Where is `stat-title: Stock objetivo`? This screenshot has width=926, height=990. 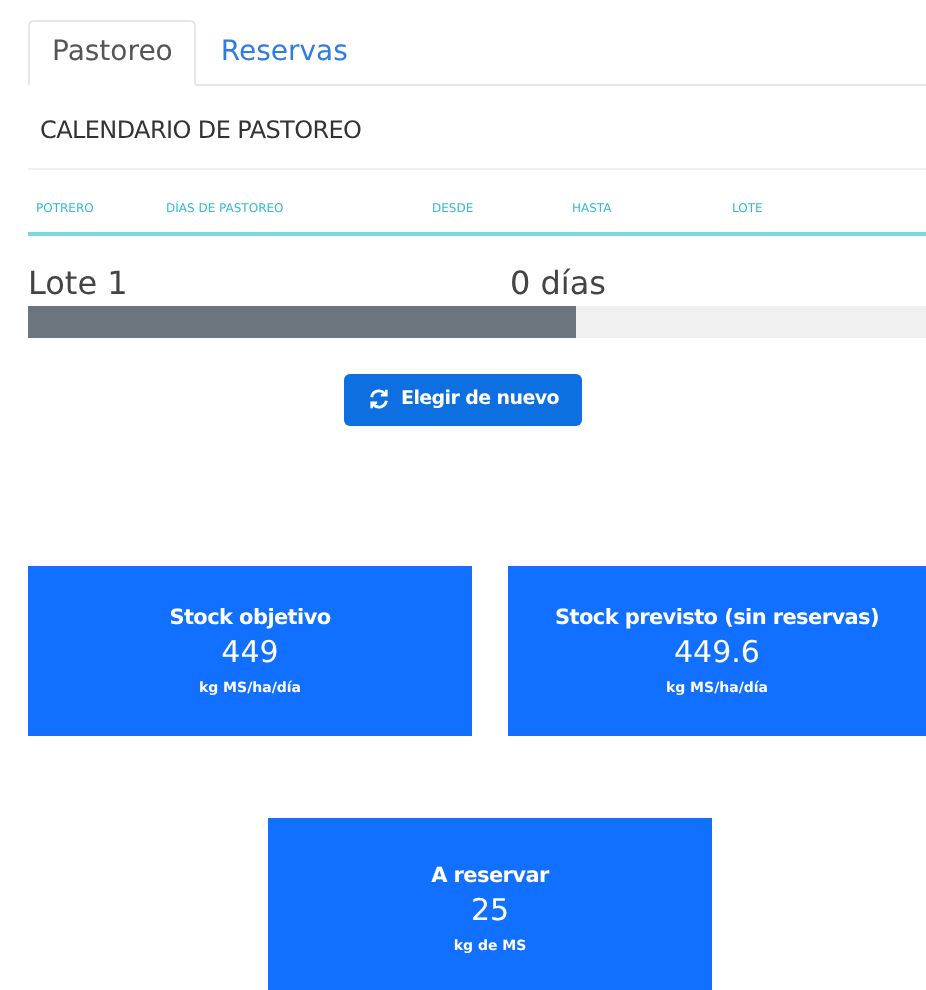
stat-title: Stock objetivo is located at coordinates (250, 618).